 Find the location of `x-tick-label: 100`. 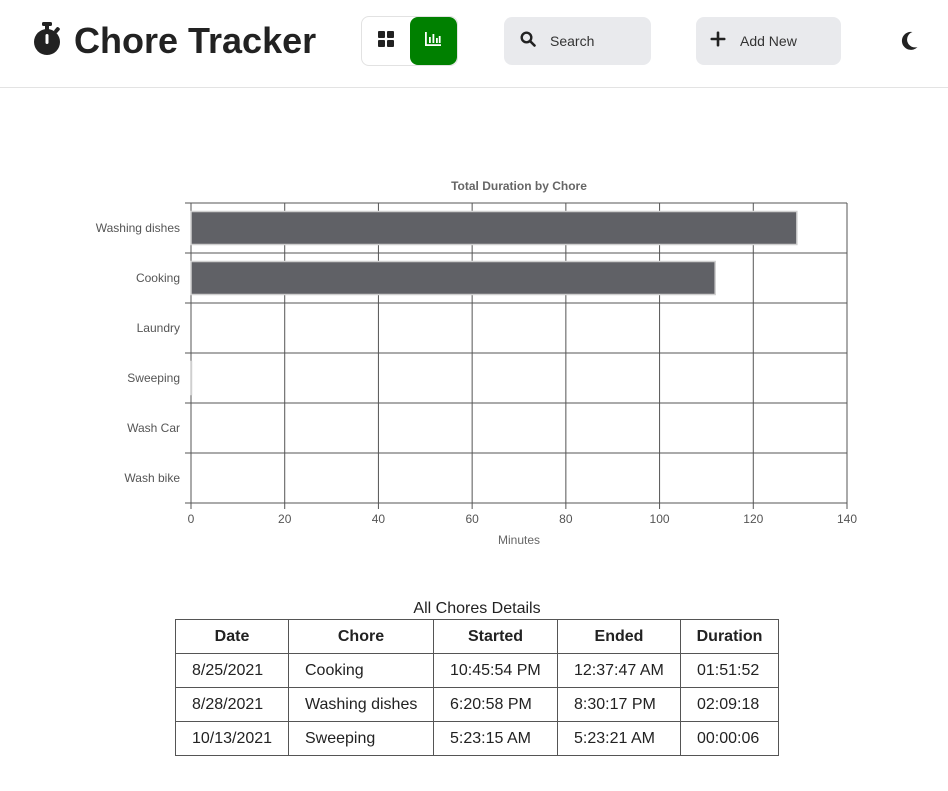

x-tick-label: 100 is located at coordinates (660, 519).